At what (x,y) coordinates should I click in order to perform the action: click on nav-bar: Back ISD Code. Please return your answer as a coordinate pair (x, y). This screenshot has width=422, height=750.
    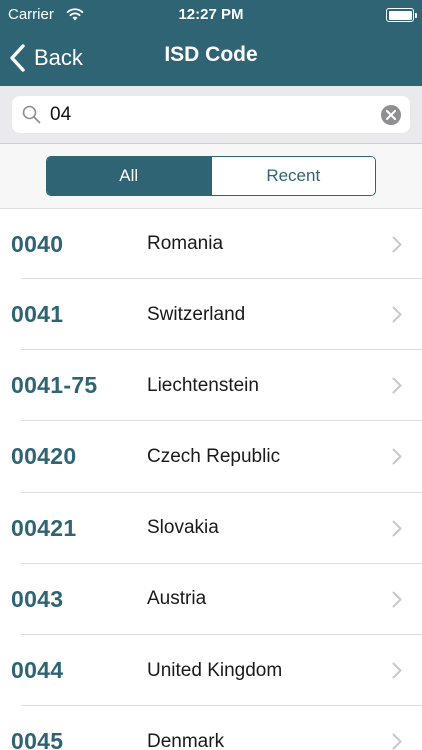
    Looking at the image, I should click on (211, 58).